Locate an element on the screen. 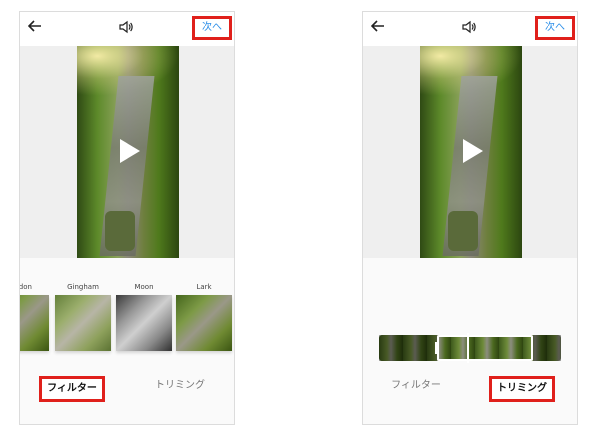 The height and width of the screenshot is (441, 600). trim-excluded-end is located at coordinates (547, 348).